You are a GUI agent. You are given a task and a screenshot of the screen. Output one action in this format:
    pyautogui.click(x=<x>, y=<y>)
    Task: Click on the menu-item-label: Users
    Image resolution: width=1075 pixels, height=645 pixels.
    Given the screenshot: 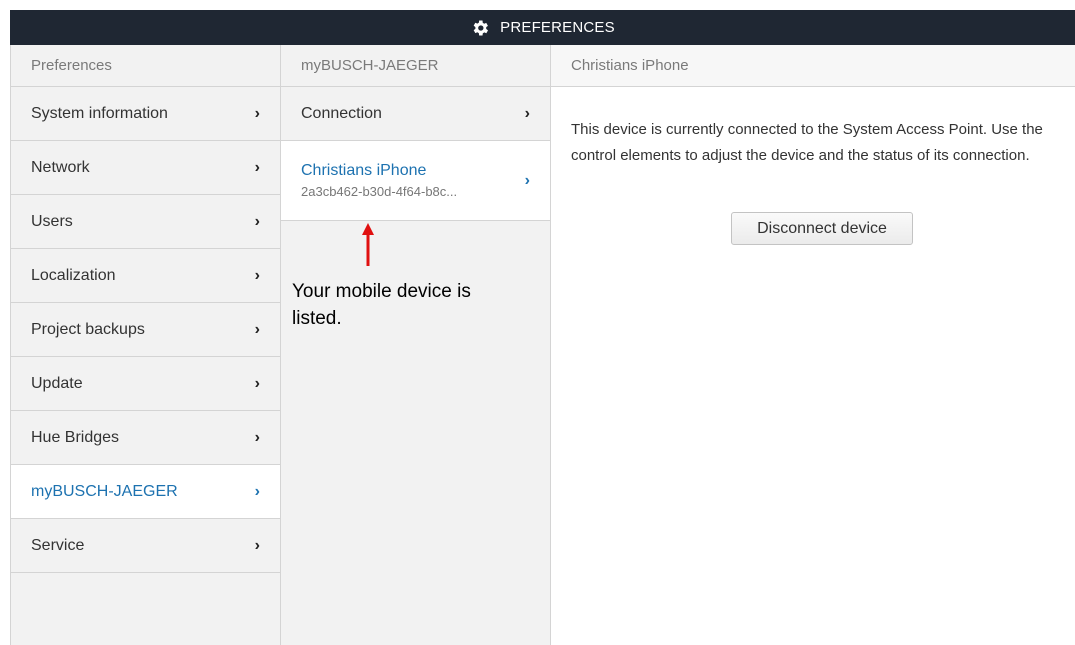 What is the action you would take?
    pyautogui.click(x=52, y=221)
    